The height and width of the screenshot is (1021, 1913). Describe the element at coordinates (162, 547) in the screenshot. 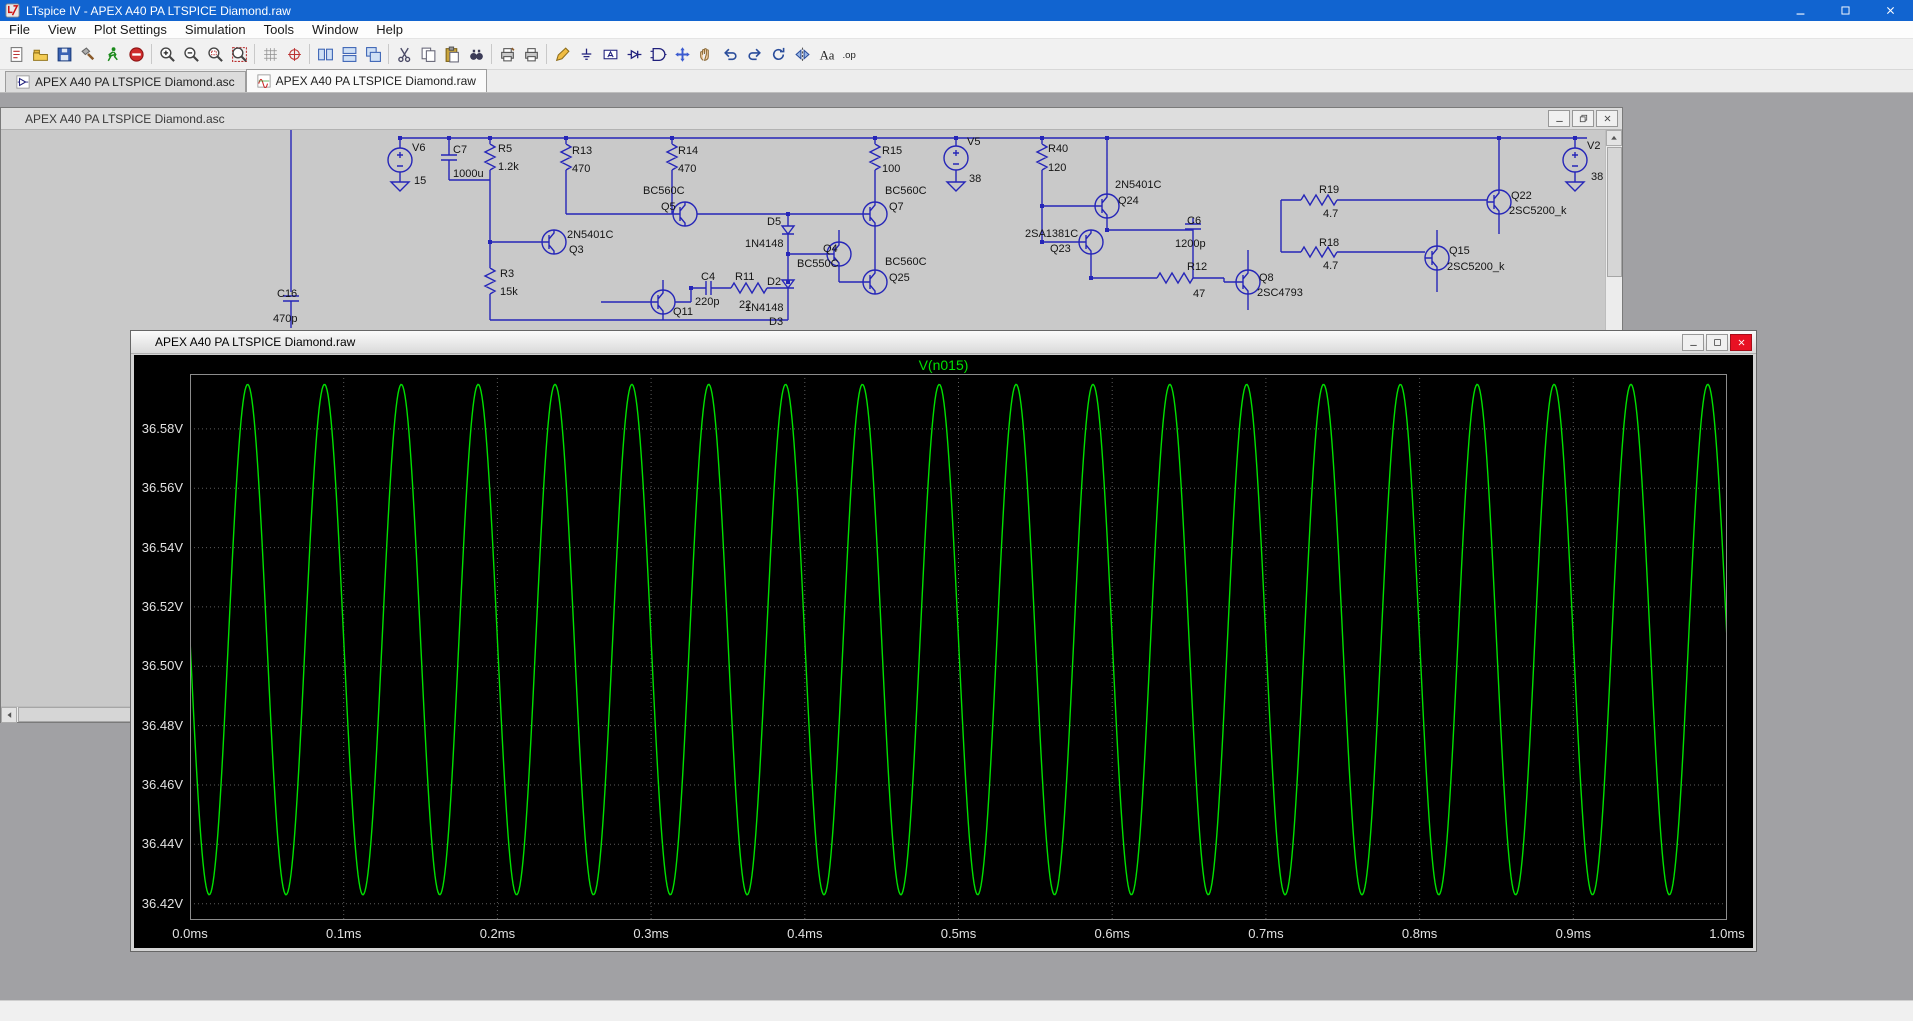

I see `y-tick-label: 36.54V` at that location.